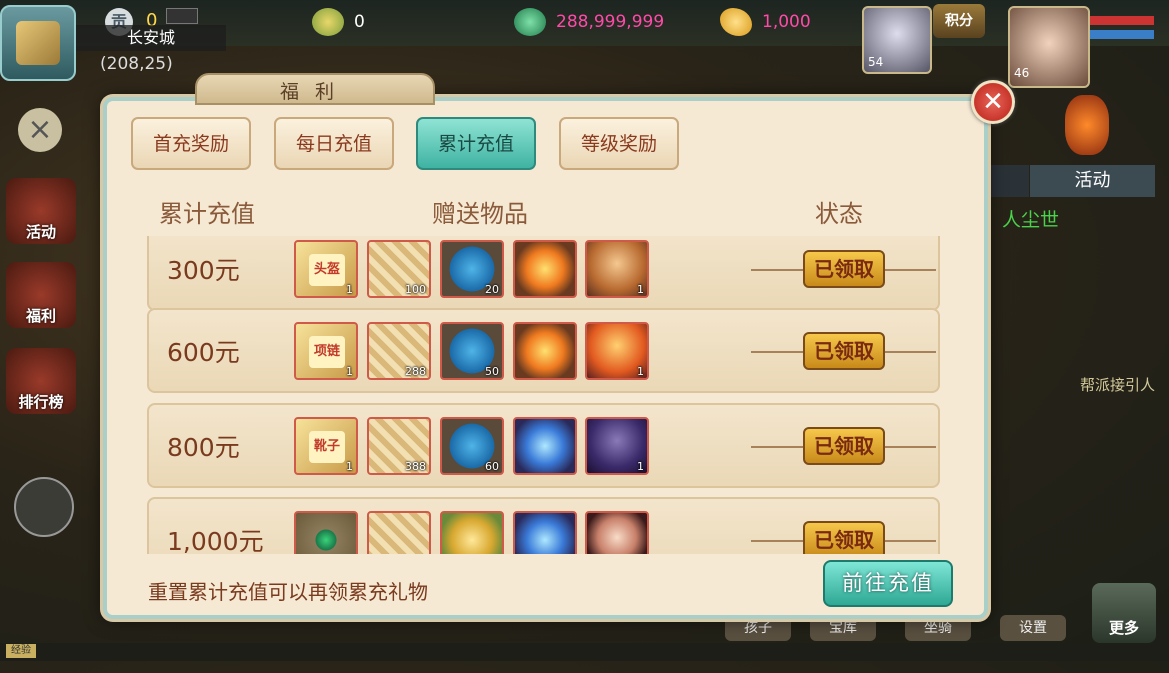 This screenshot has height=673, width=1169. What do you see at coordinates (993, 102) in the screenshot?
I see `close-button: ✕` at bounding box center [993, 102].